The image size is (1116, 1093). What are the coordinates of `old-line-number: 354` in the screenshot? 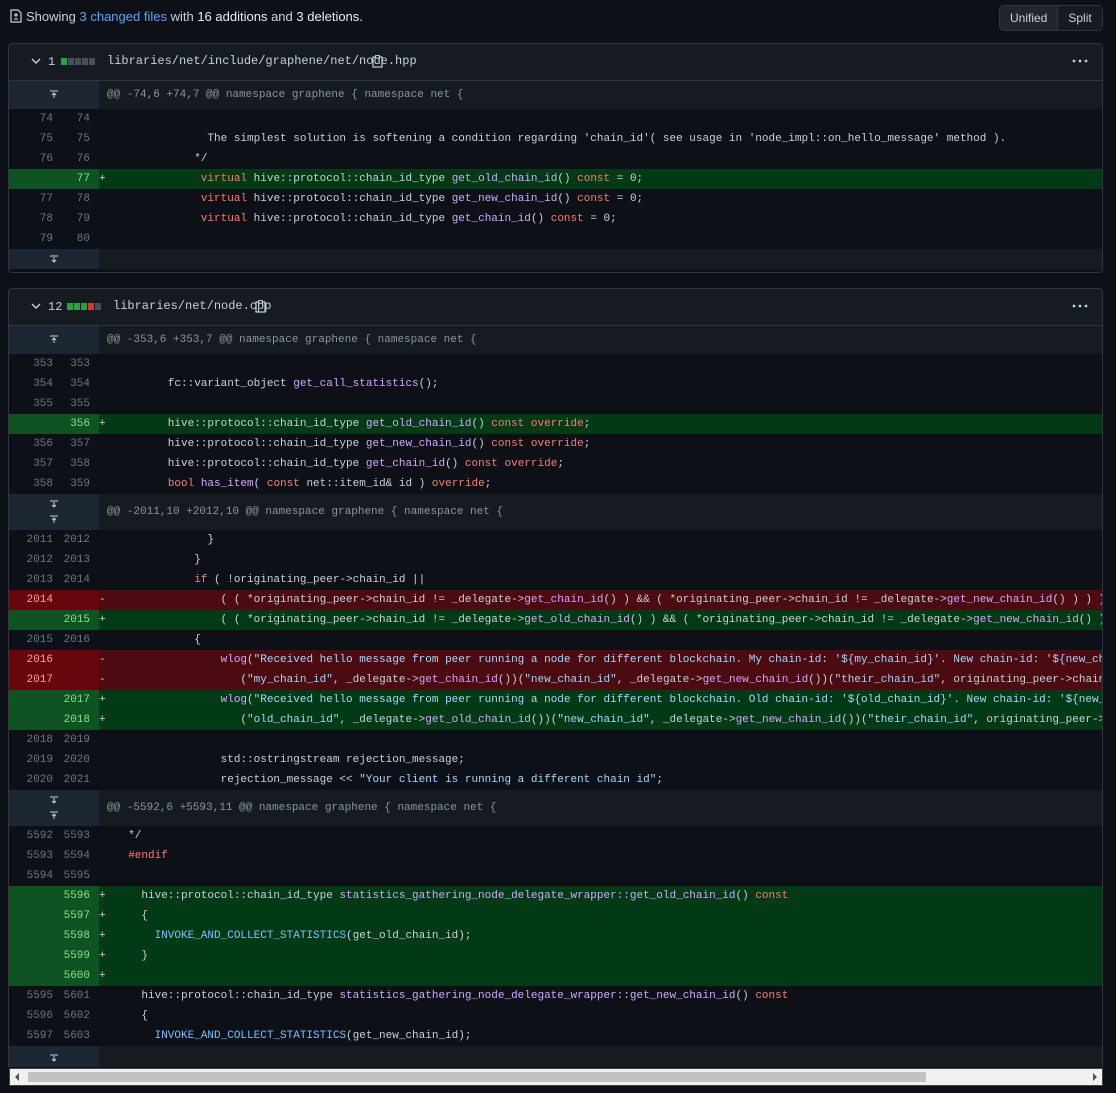 It's located at (31, 384).